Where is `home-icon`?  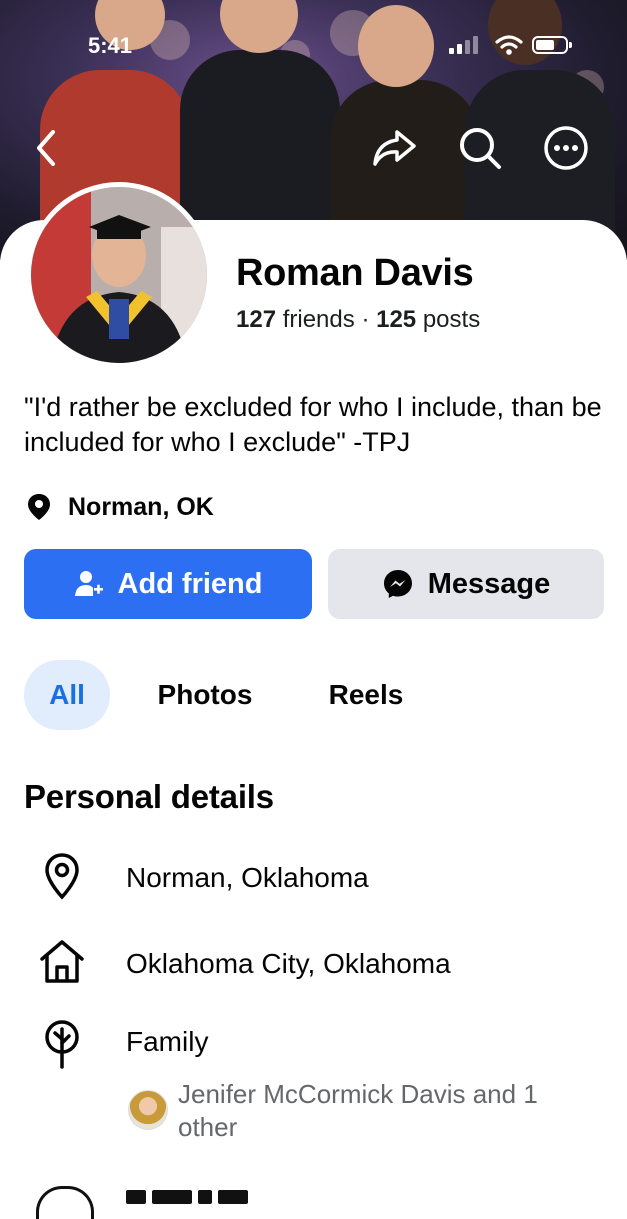
home-icon is located at coordinates (62, 962).